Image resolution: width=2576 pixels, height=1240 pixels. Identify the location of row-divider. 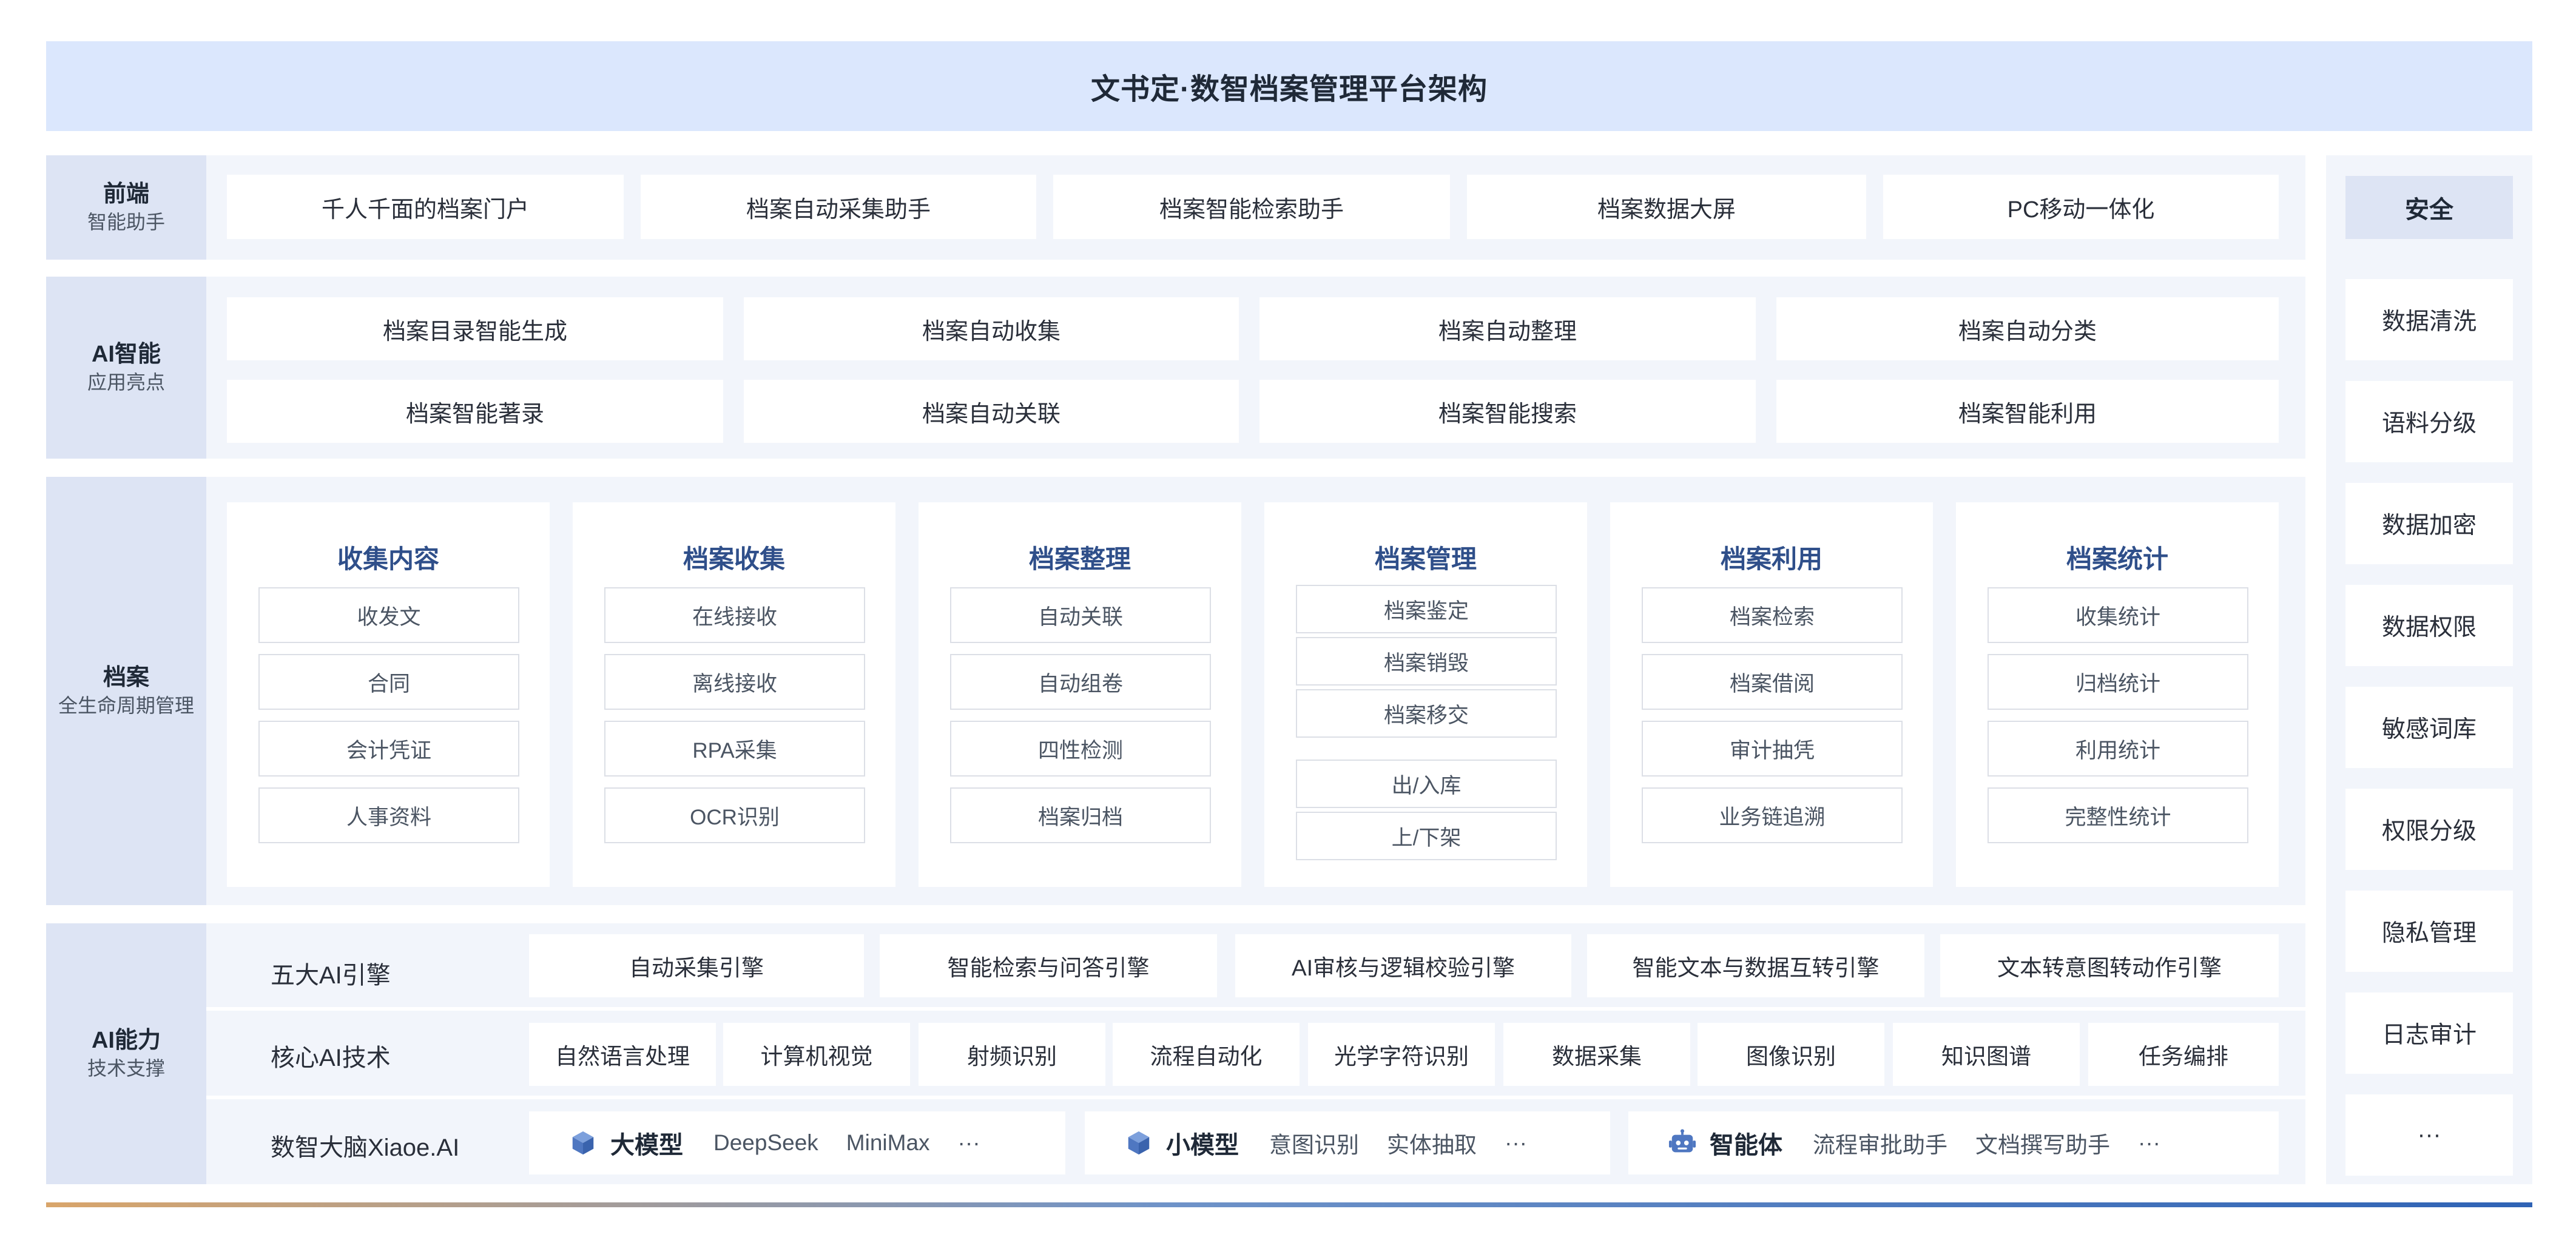
(1255, 1009).